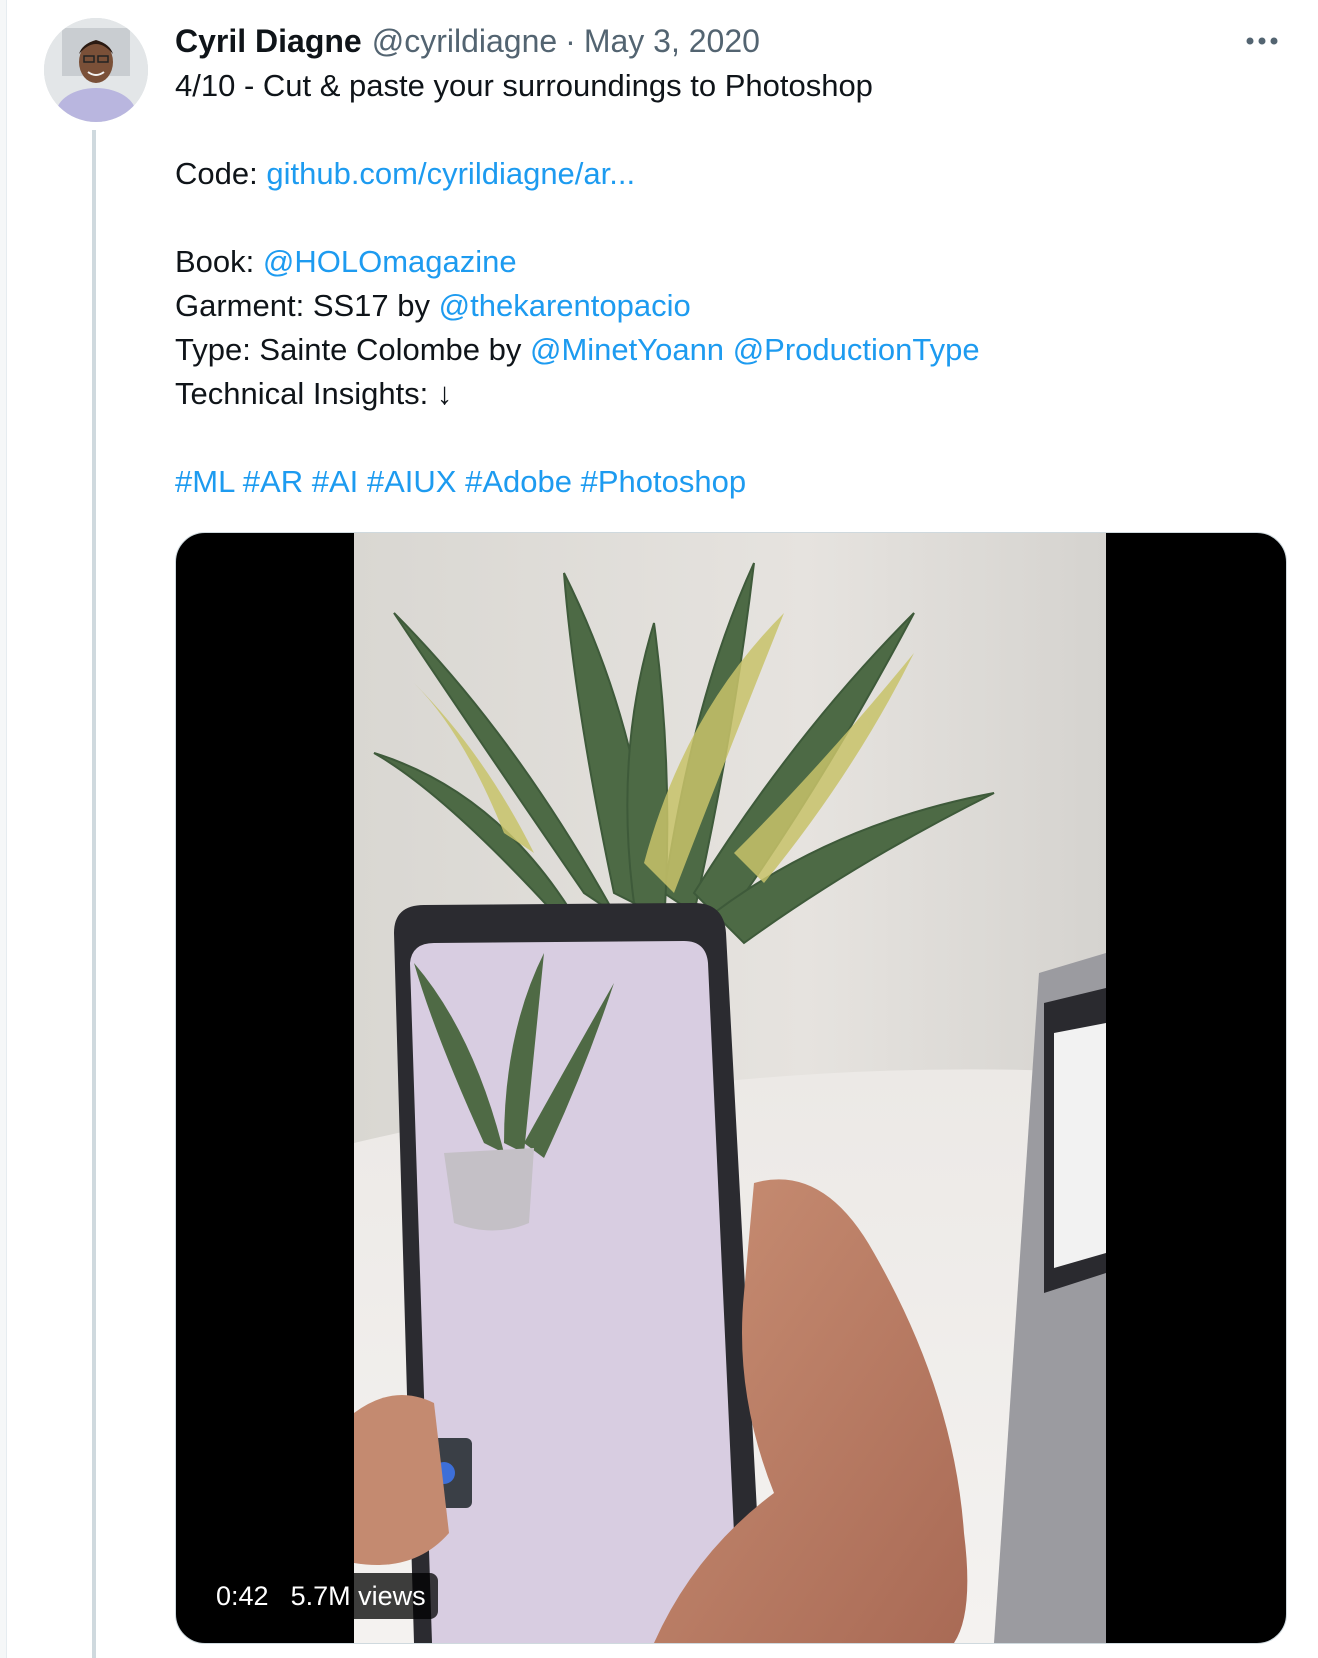 This screenshot has width=1318, height=1658. I want to click on code-label: Code:, so click(216, 173).